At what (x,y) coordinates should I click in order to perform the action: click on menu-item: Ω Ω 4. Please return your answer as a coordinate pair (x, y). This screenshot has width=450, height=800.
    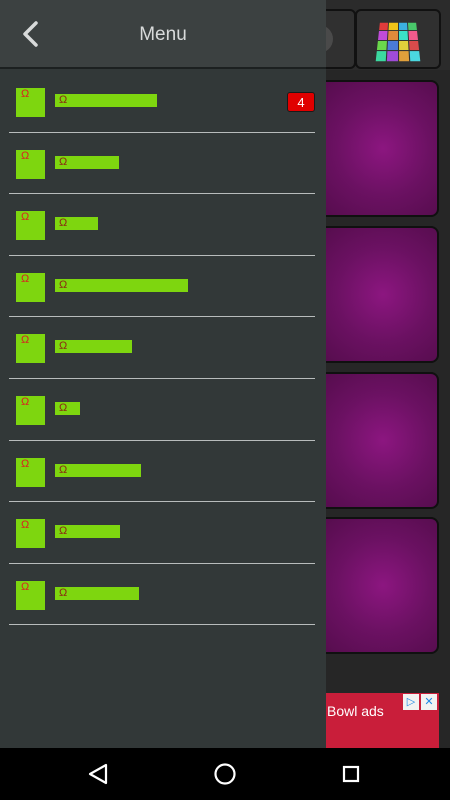
    Looking at the image, I should click on (163, 102).